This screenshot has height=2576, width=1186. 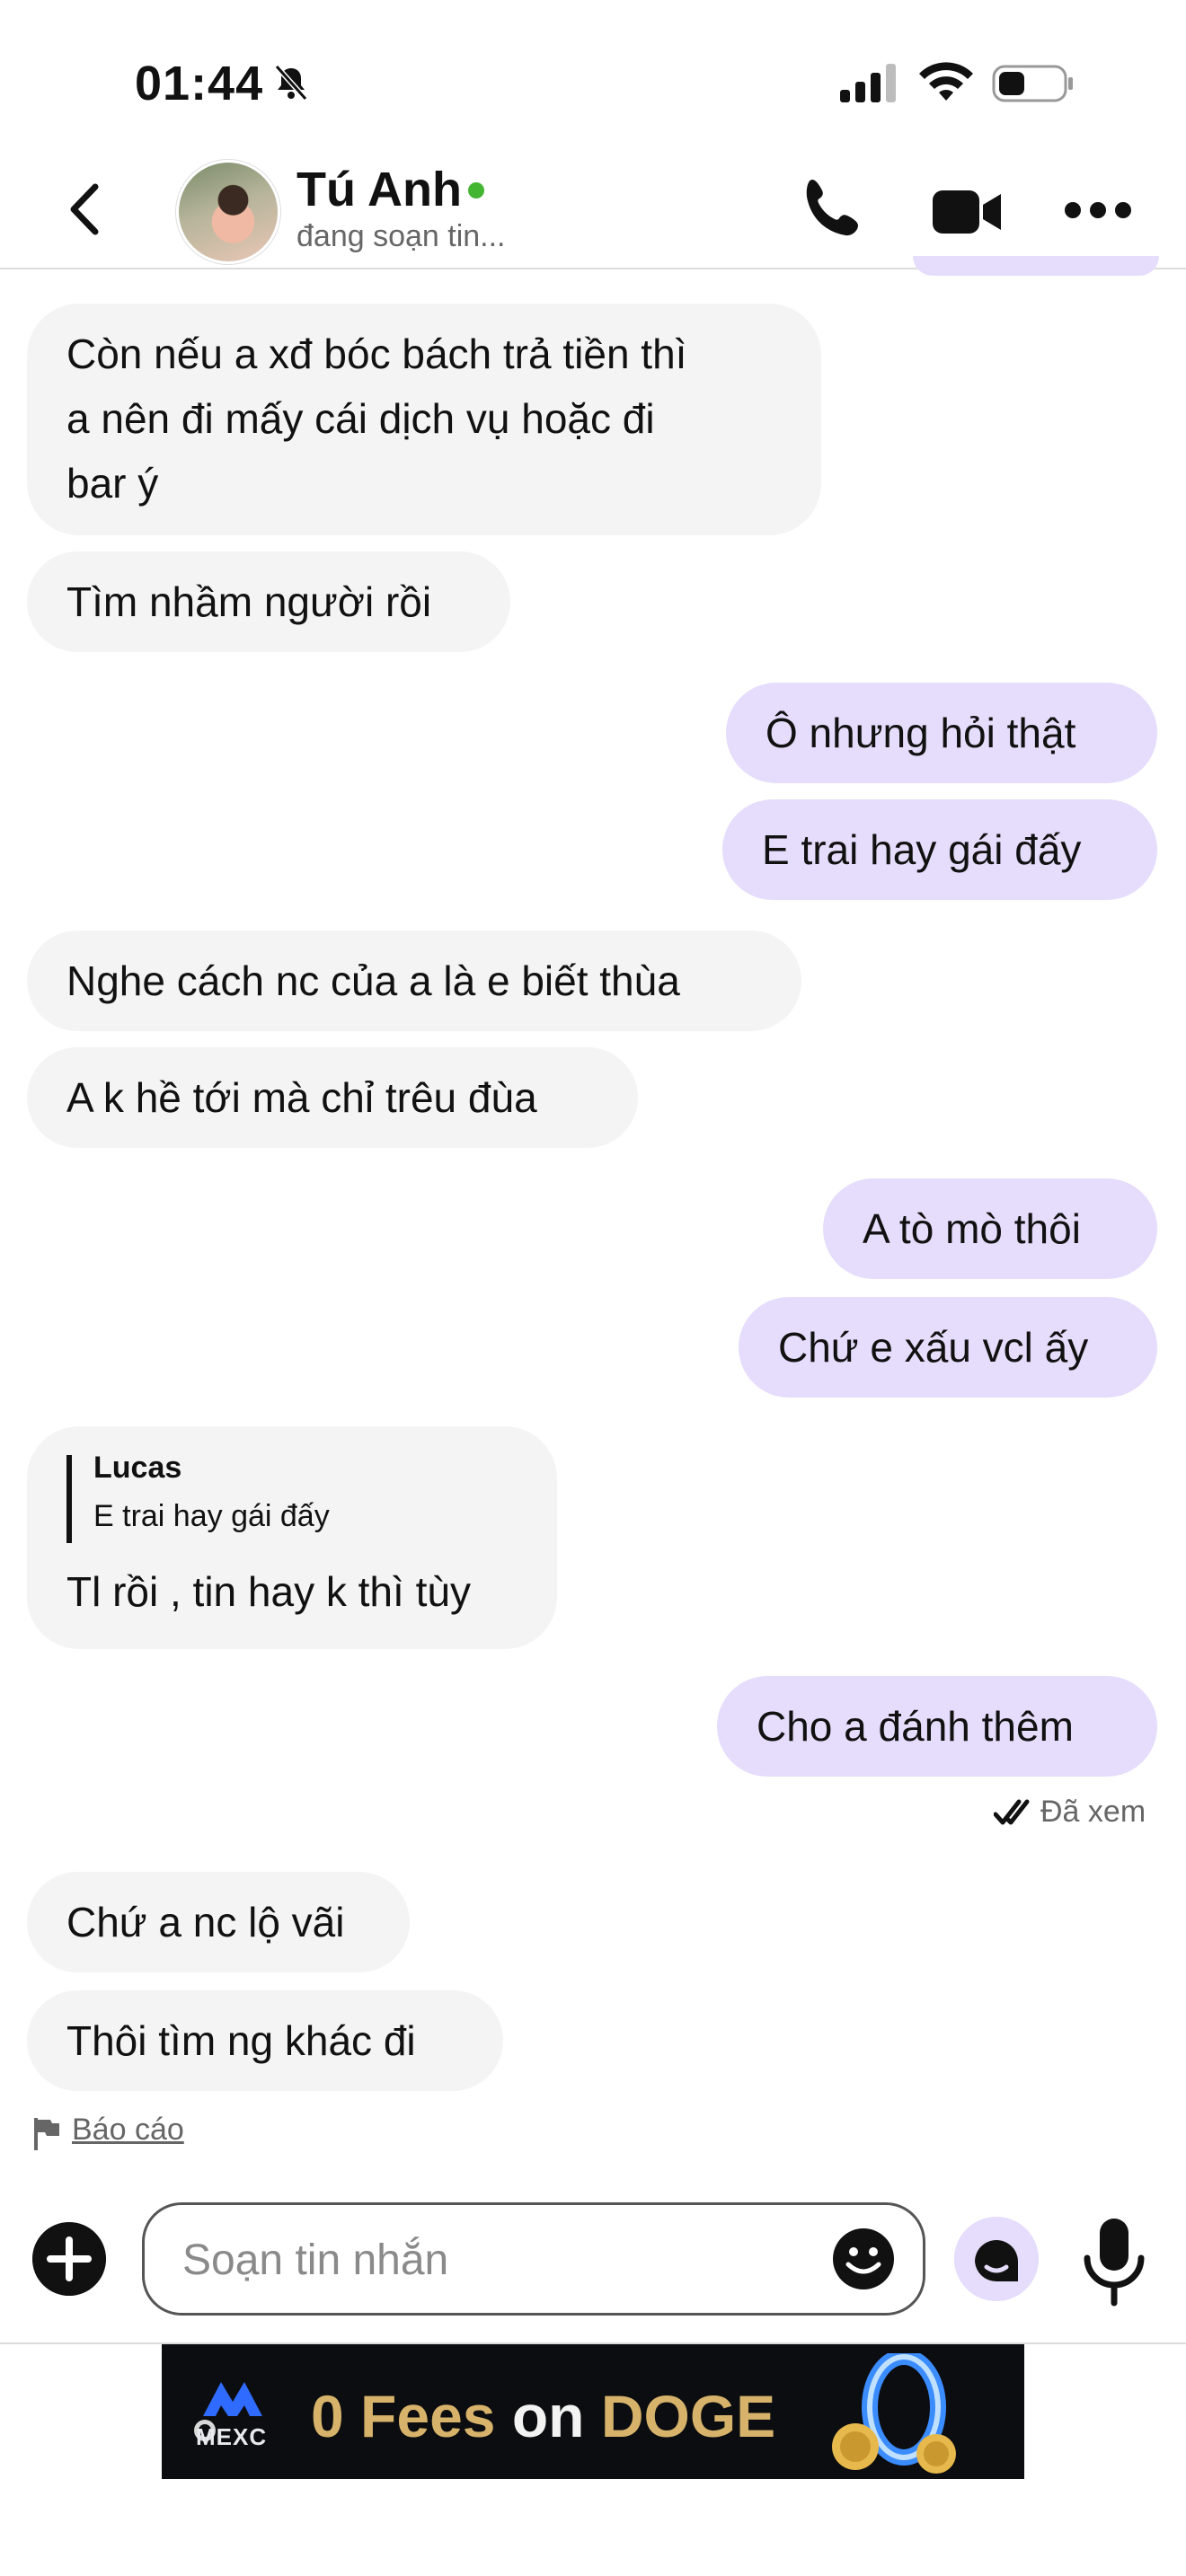 I want to click on wifi-icon, so click(x=946, y=81).